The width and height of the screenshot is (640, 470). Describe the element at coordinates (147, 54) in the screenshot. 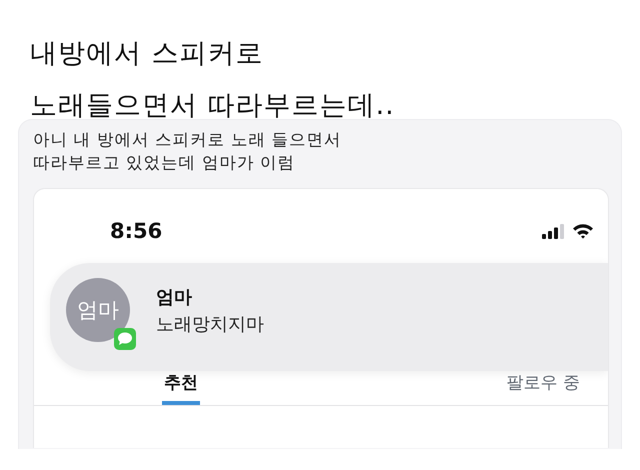

I see `headline-line: 내방에서 스피커로` at that location.